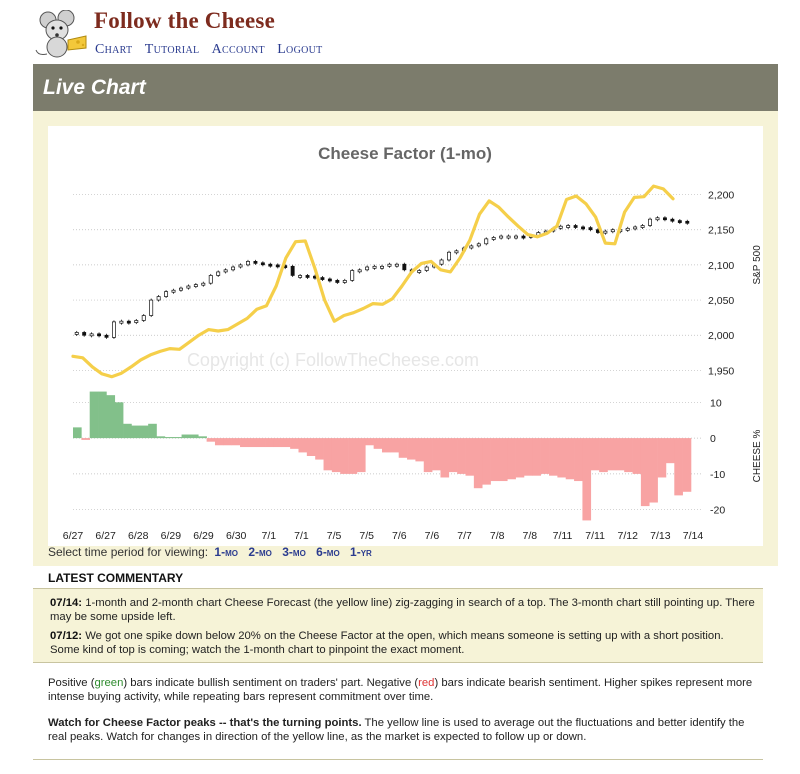 Image resolution: width=800 pixels, height=774 pixels. Describe the element at coordinates (116, 578) in the screenshot. I see `commentary-heading: LATEST COMMENTARY` at that location.